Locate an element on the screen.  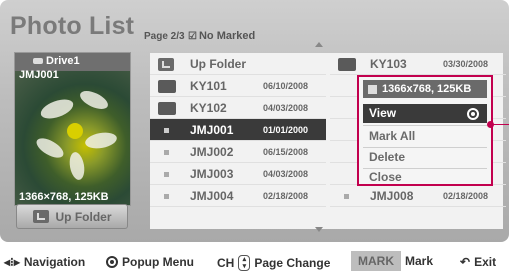
footer-page-change: CH ▴ ▾ Page Change is located at coordinates (273, 263).